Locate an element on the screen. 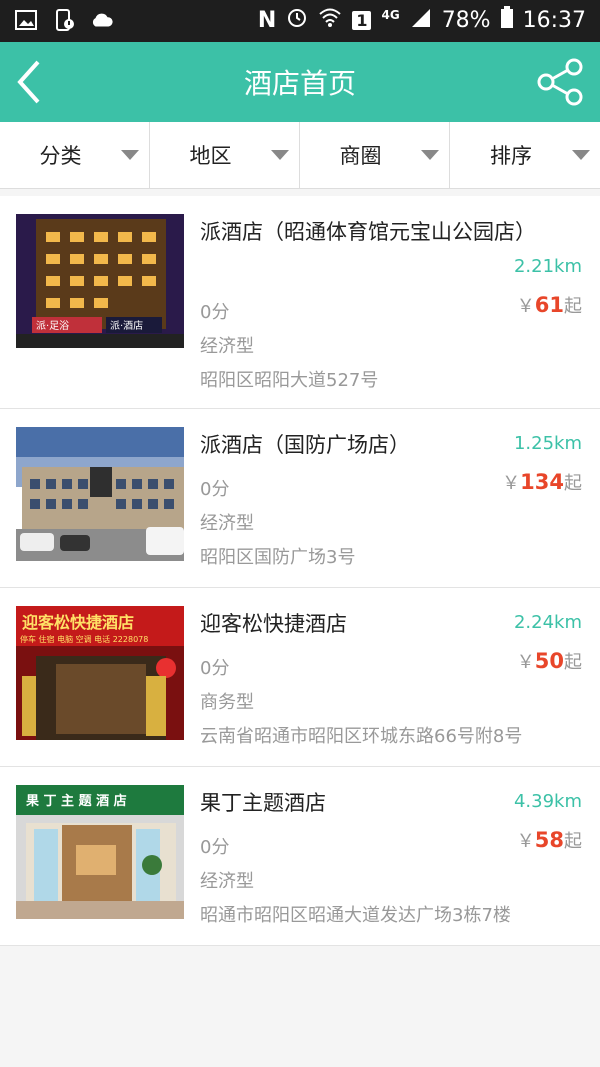 The width and height of the screenshot is (600, 1067). price-value: 50 is located at coordinates (549, 661).